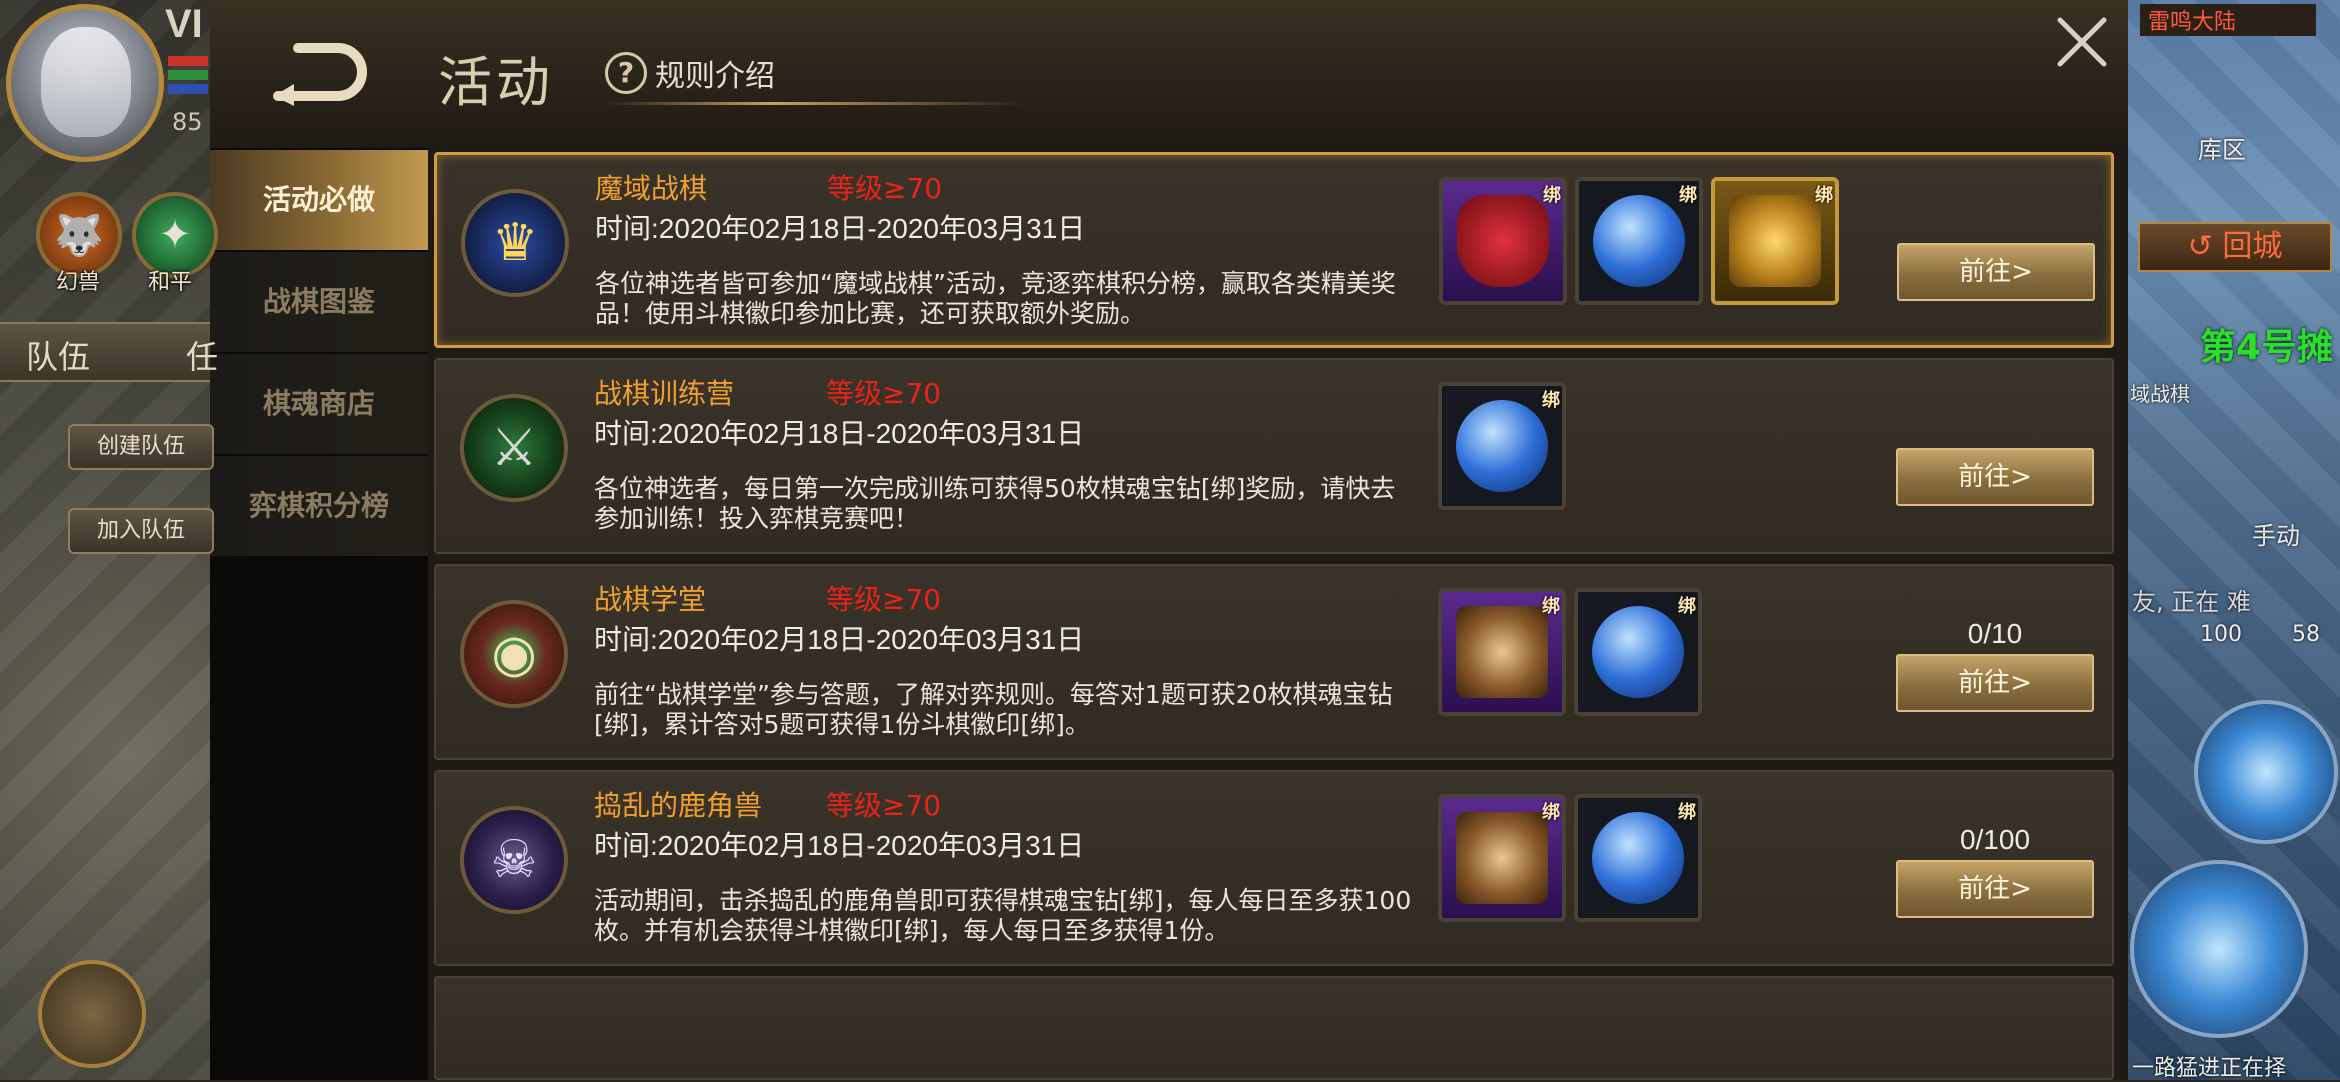  Describe the element at coordinates (664, 393) in the screenshot. I see `activity-name: 战棋训练营` at that location.